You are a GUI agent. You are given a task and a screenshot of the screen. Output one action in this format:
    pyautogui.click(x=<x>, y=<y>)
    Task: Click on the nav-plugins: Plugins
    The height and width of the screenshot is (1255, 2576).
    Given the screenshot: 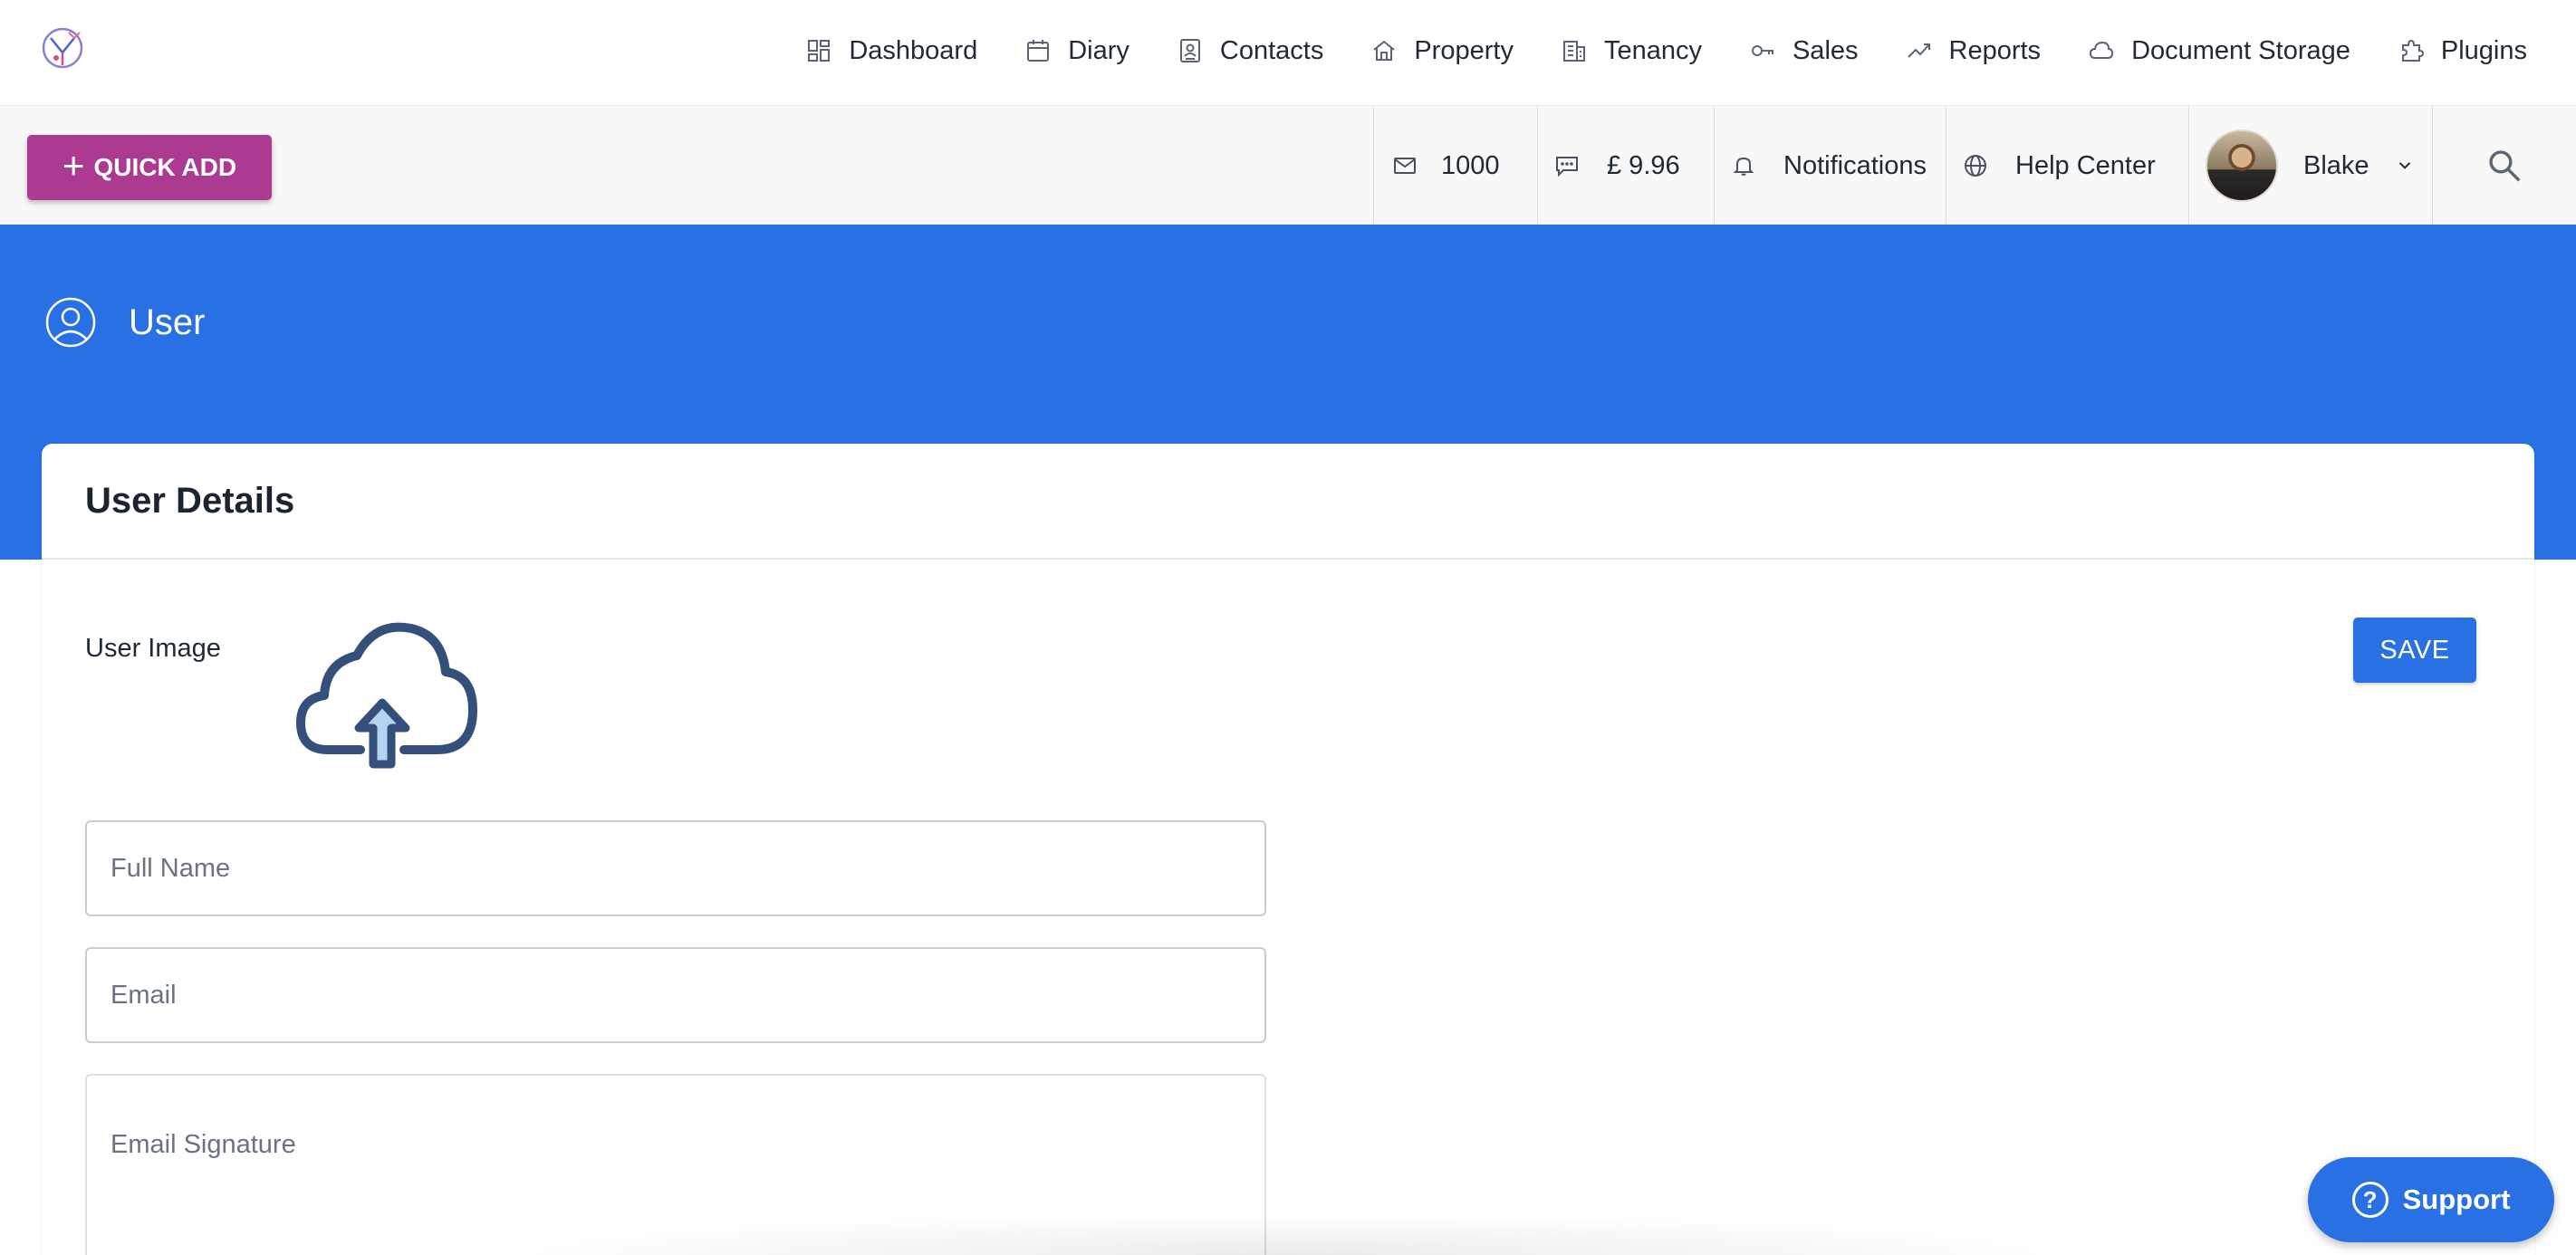 What is the action you would take?
    pyautogui.click(x=2462, y=51)
    